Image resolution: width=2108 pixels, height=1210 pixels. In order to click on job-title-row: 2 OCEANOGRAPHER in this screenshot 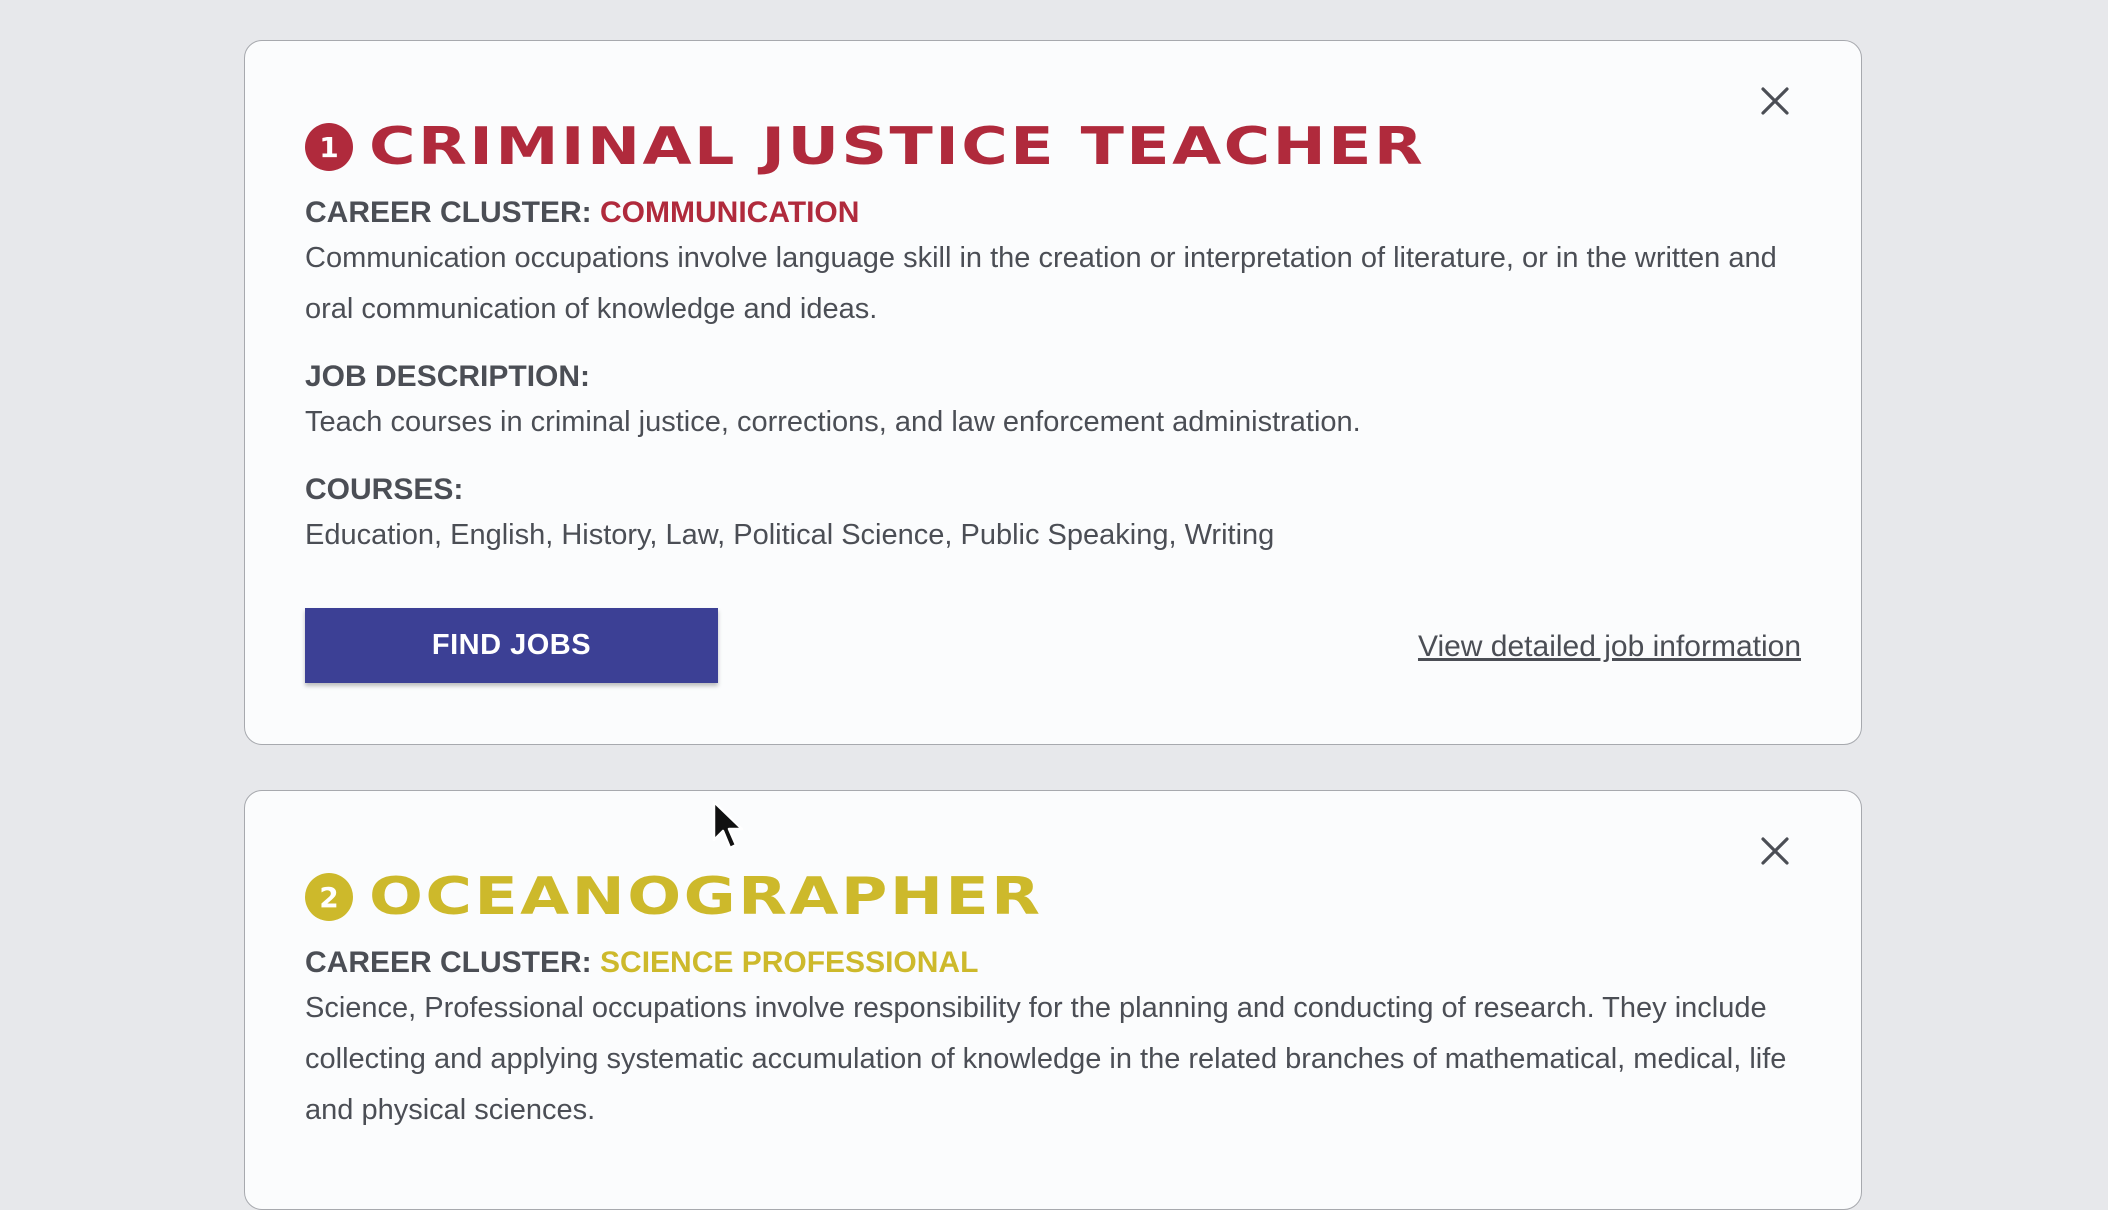, I will do `click(672, 897)`.